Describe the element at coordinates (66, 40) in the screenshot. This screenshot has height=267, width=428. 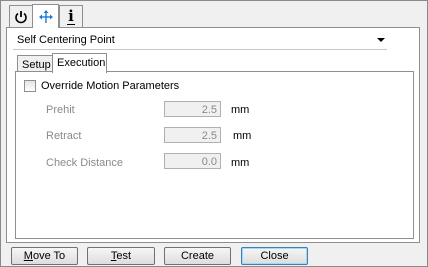
I see `operation-select-value: Self Centering Point` at that location.